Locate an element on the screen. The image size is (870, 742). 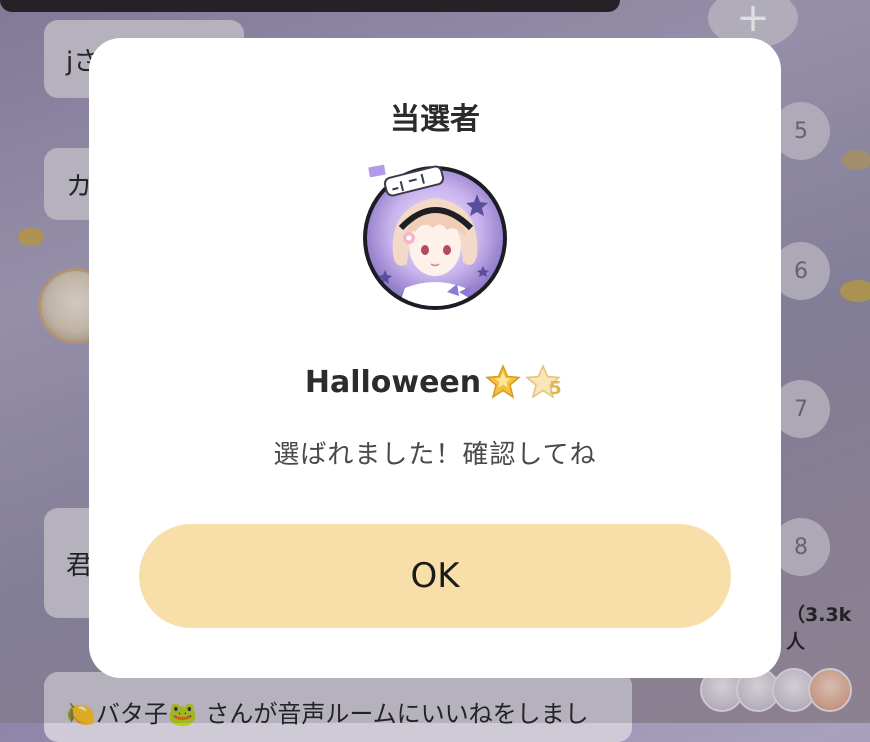
winner-name-row: Halloween 5 is located at coordinates (435, 382).